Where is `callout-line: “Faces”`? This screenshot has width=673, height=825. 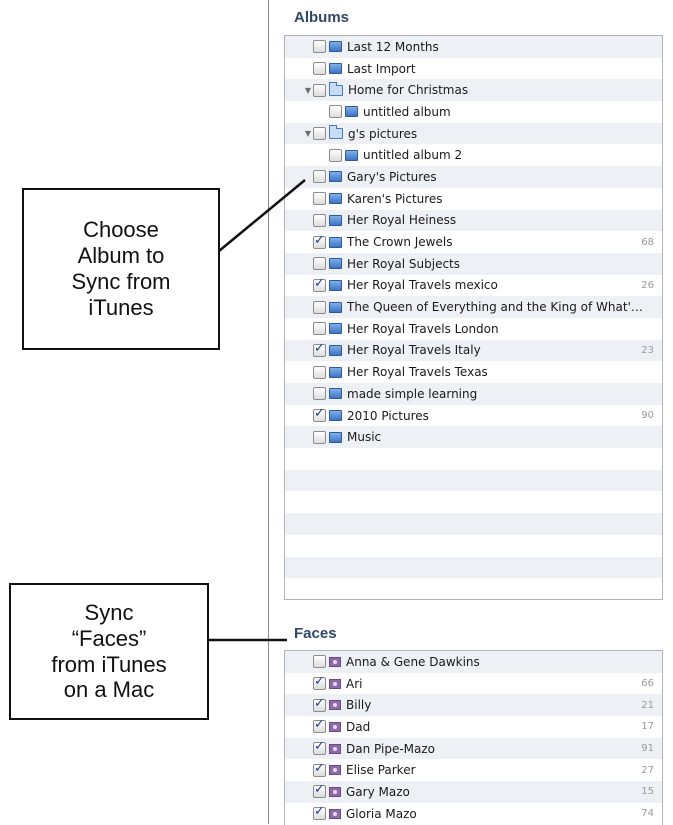
callout-line: “Faces” is located at coordinates (109, 638).